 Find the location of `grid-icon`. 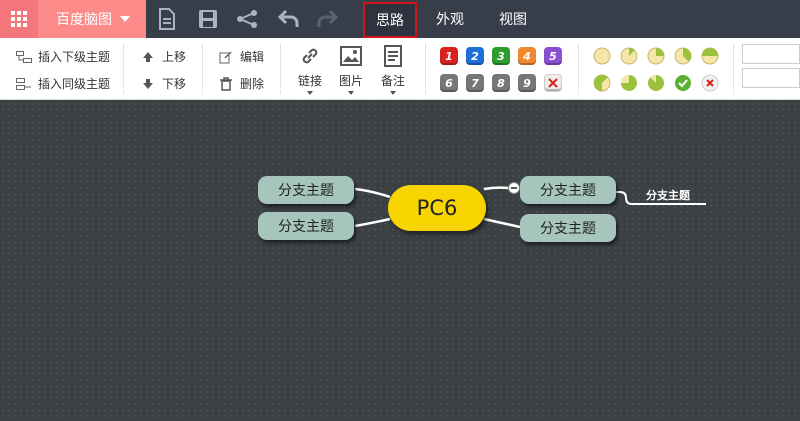

grid-icon is located at coordinates (19, 19).